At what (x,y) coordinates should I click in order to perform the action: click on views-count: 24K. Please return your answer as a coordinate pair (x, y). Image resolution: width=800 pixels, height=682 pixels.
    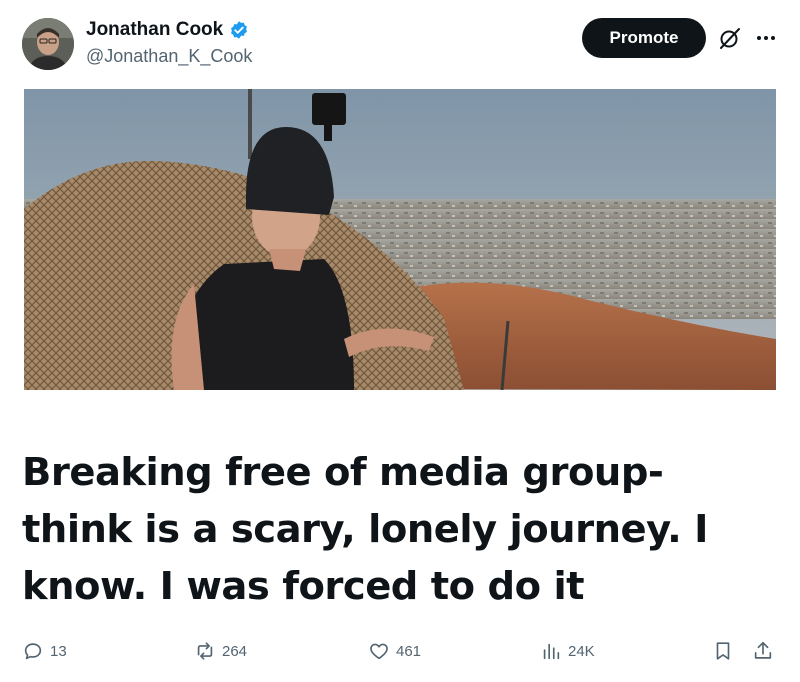
    Looking at the image, I should click on (581, 651).